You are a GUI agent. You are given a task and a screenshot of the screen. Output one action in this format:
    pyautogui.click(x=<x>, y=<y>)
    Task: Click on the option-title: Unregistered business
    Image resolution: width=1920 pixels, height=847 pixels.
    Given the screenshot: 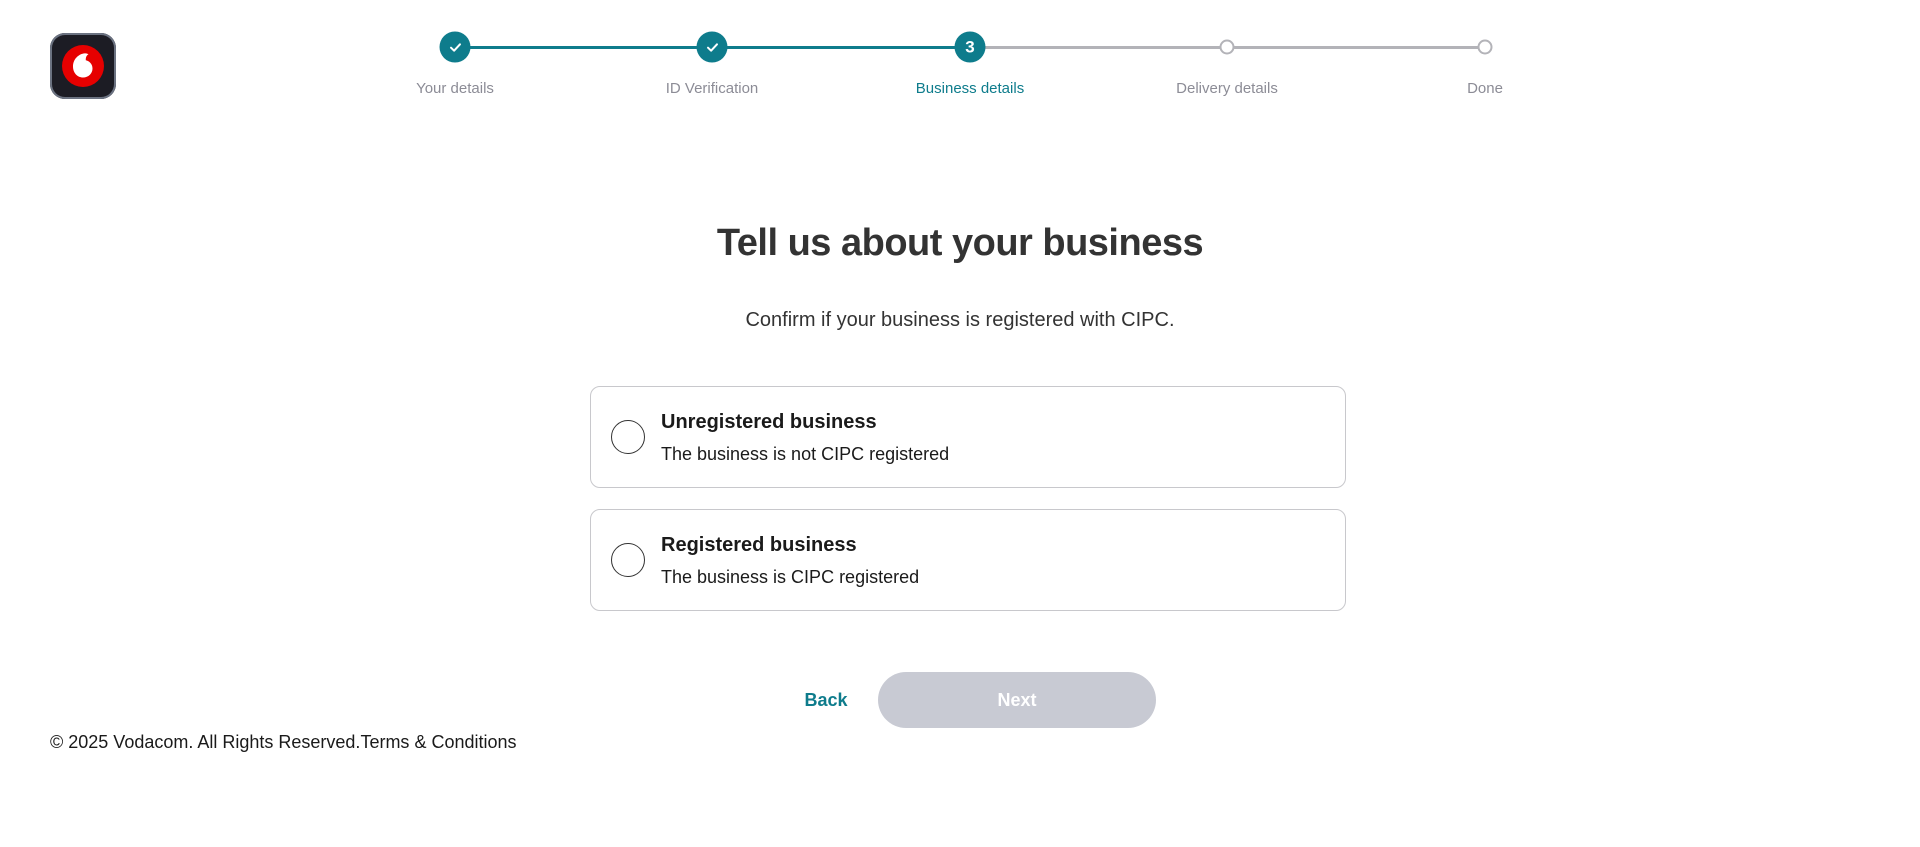 What is the action you would take?
    pyautogui.click(x=769, y=422)
    